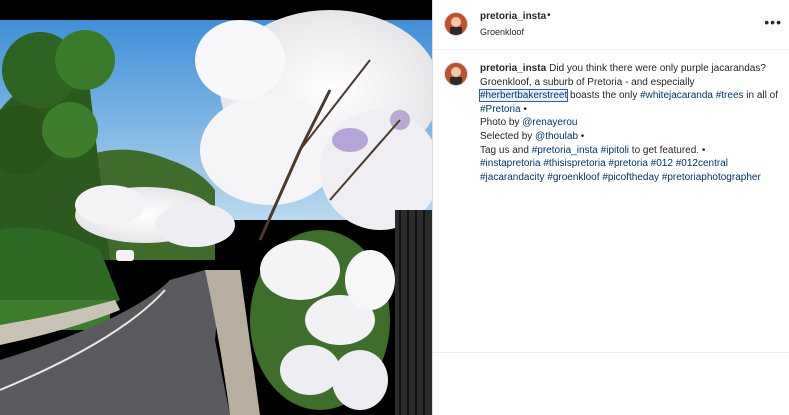 The height and width of the screenshot is (415, 789). I want to click on post-header: pretoria_insta • Groenkloof •••, so click(611, 25).